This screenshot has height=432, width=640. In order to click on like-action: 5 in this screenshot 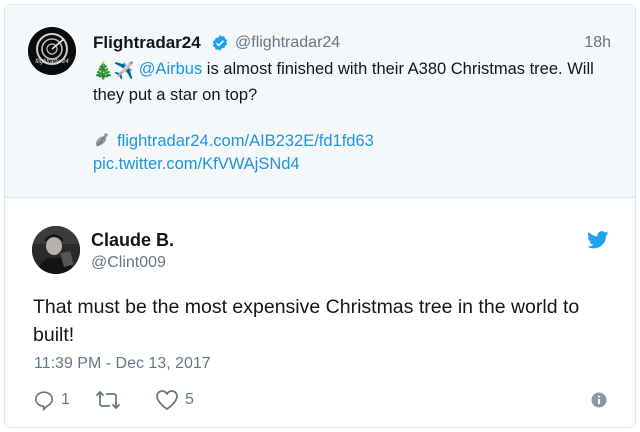, I will do `click(174, 400)`.